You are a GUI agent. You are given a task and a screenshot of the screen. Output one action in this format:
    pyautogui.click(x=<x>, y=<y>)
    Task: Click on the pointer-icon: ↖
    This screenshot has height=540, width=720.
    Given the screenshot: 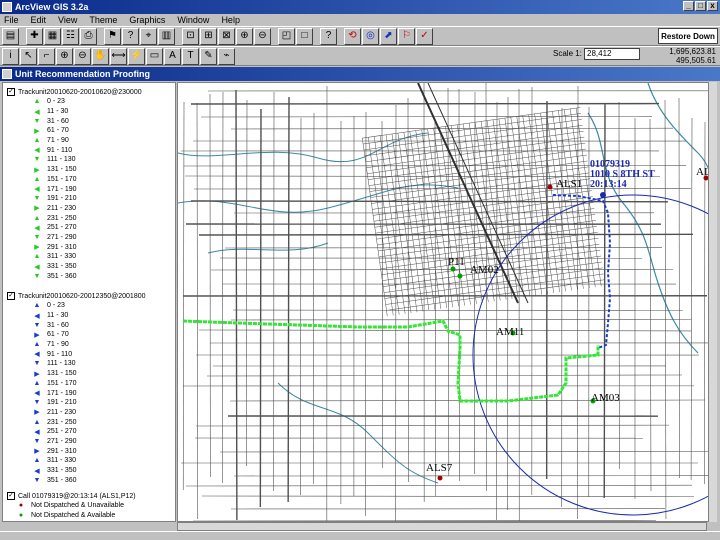 What is the action you would take?
    pyautogui.click(x=28, y=56)
    